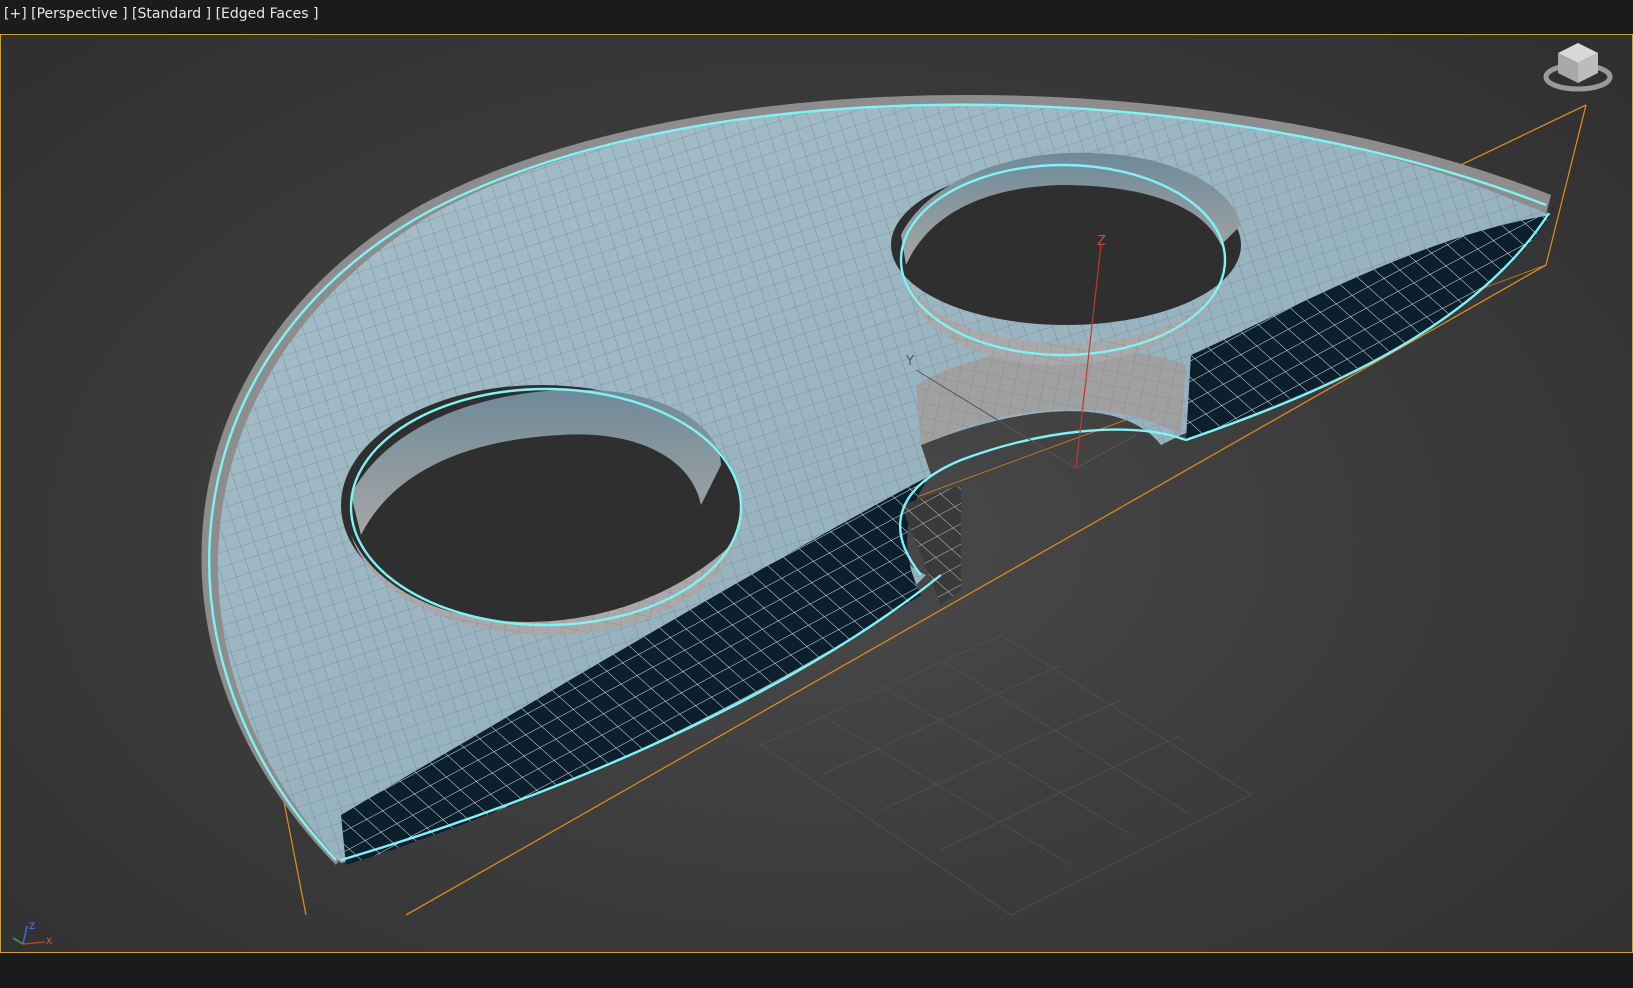 The height and width of the screenshot is (988, 1633). Describe the element at coordinates (1006, 775) in the screenshot. I see `home-grid` at that location.